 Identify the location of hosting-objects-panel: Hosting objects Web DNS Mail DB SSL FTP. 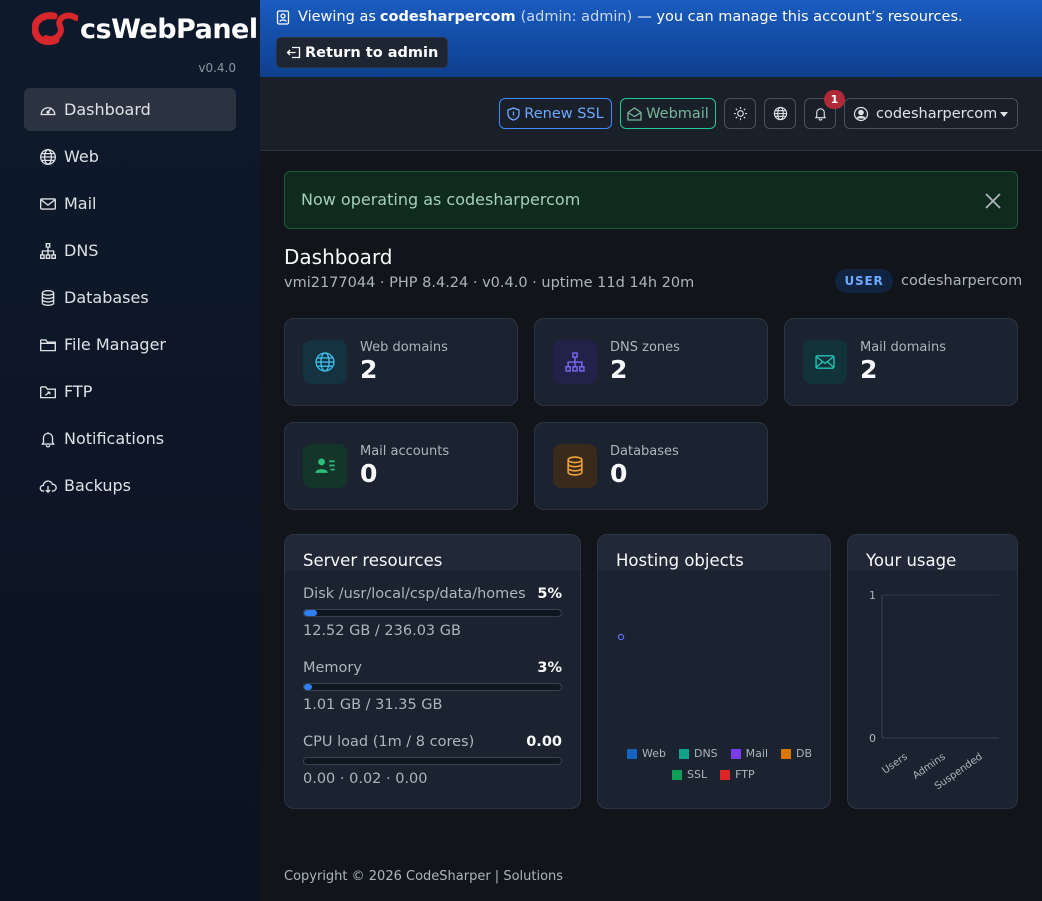
(714, 671).